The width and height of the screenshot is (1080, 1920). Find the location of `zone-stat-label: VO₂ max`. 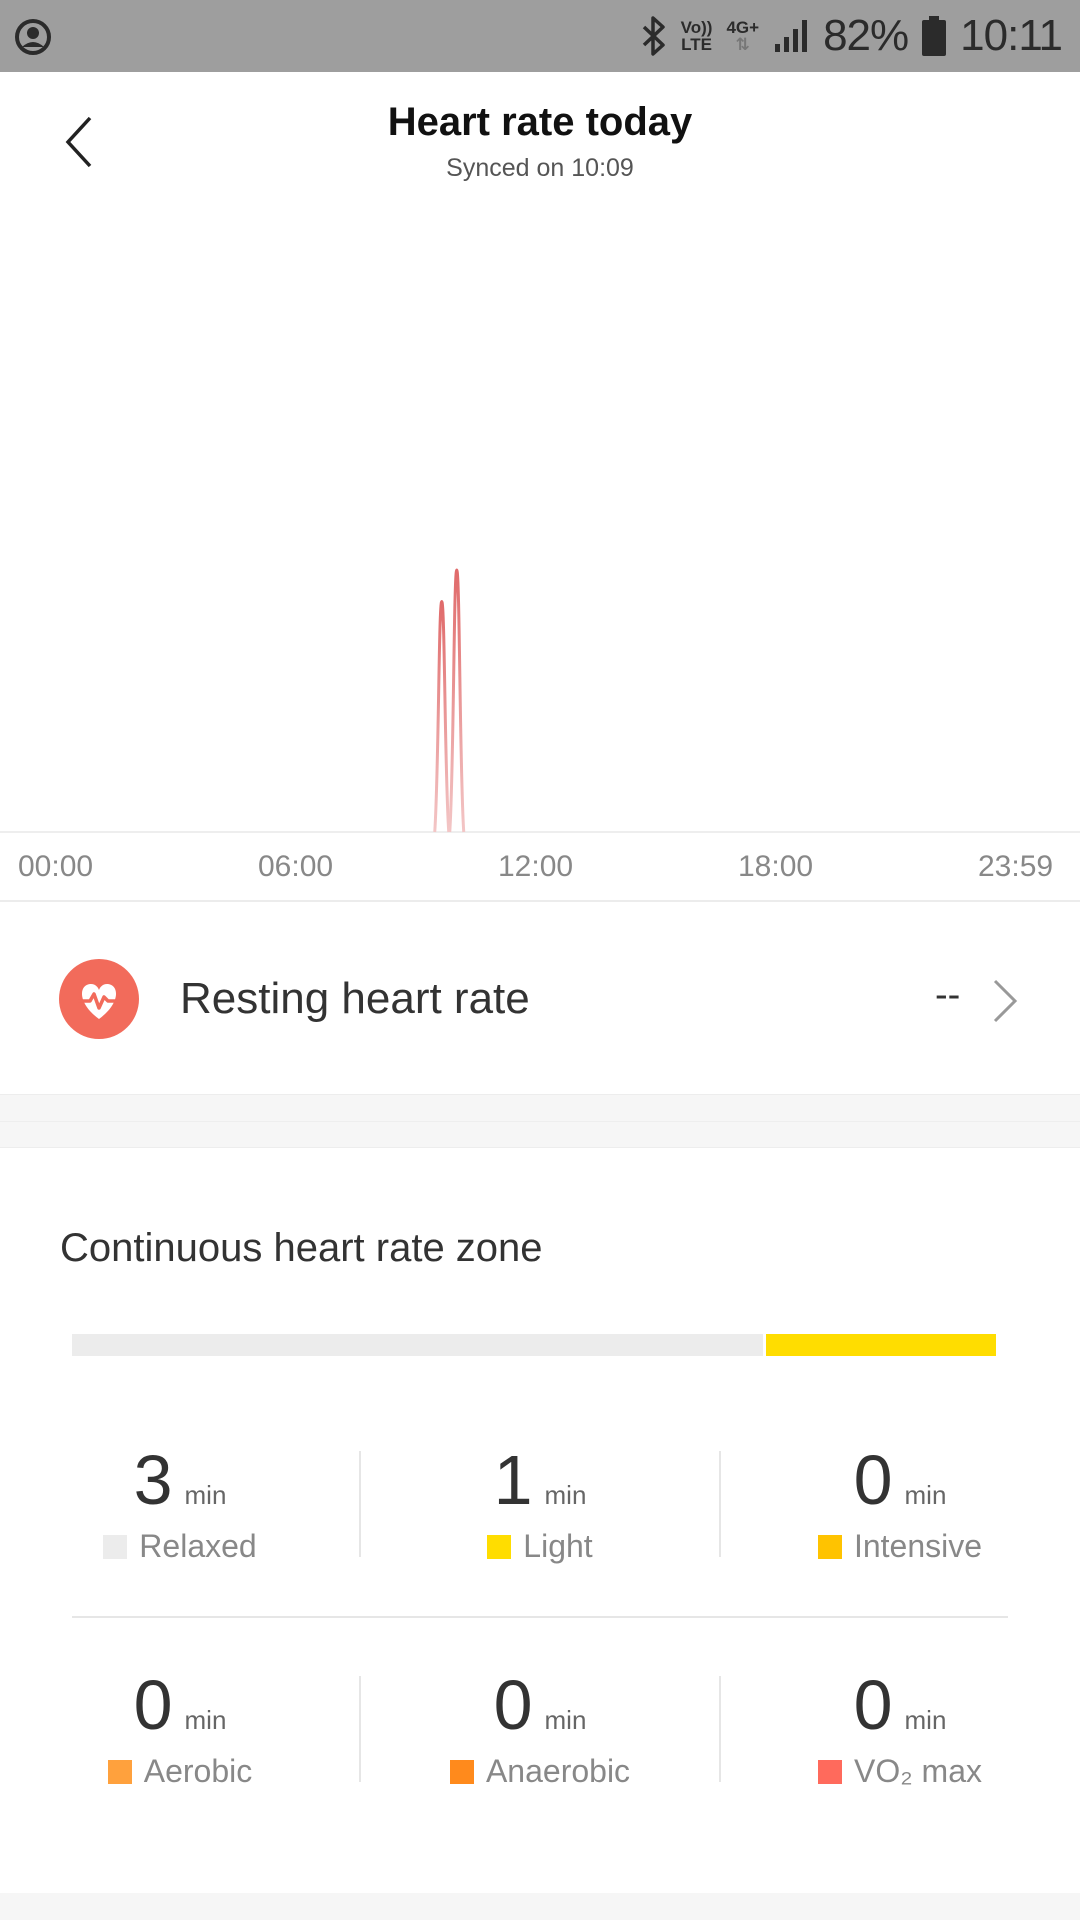

zone-stat-label: VO₂ max is located at coordinates (918, 1771).